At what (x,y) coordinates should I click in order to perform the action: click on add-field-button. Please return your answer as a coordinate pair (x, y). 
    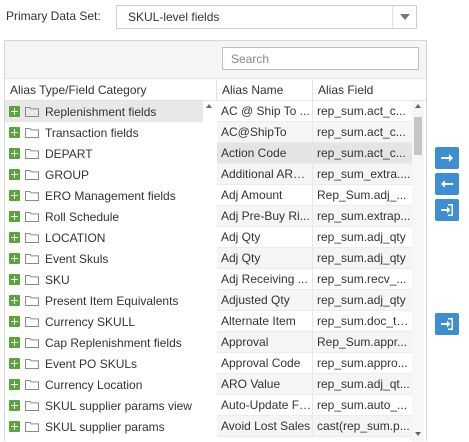
    Looking at the image, I should click on (447, 158).